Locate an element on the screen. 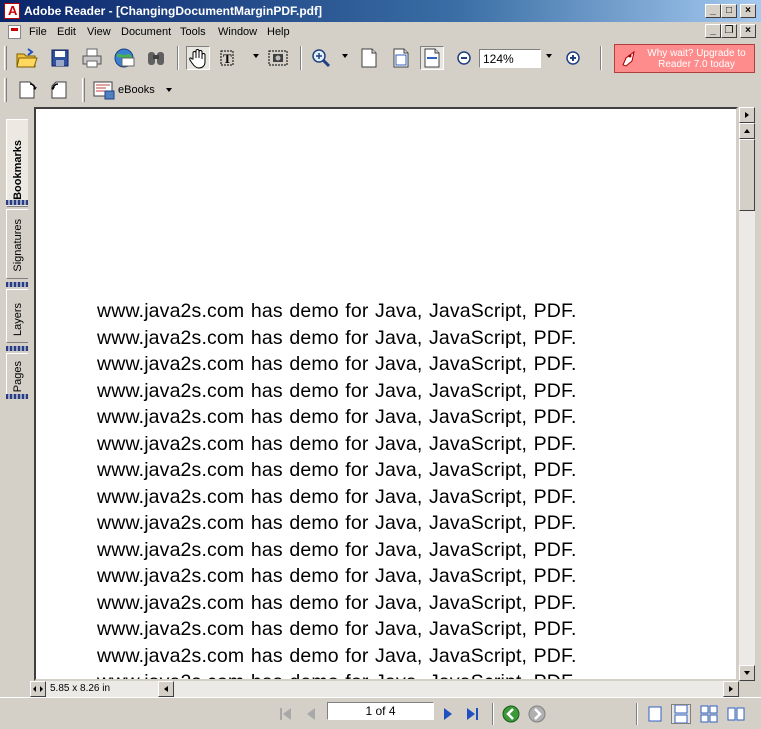 This screenshot has width=761, height=729. rotate-clockwise-icon is located at coordinates (28, 90).